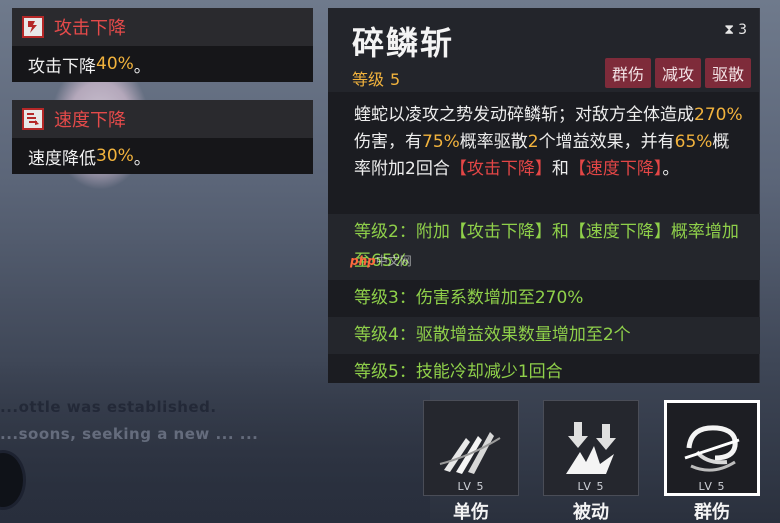 Image resolution: width=780 pixels, height=523 pixels. Describe the element at coordinates (108, 407) in the screenshot. I see `background-caption-1: ...ottle was established.` at that location.